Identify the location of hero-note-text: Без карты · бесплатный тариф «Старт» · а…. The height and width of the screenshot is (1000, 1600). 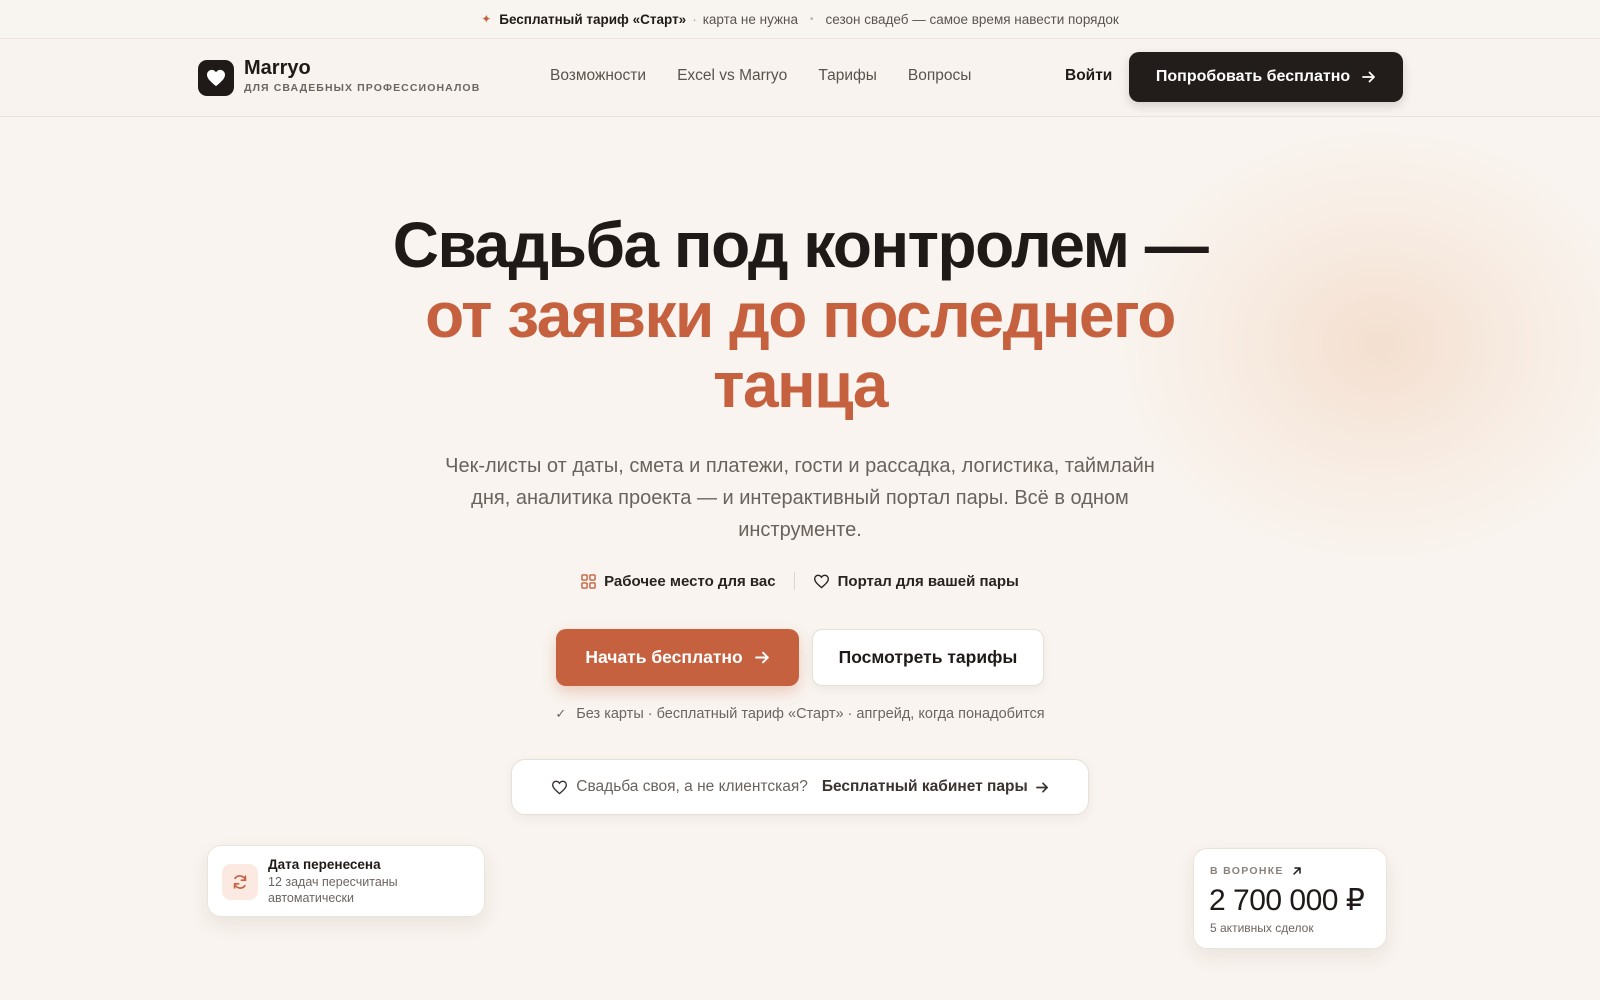
(810, 714).